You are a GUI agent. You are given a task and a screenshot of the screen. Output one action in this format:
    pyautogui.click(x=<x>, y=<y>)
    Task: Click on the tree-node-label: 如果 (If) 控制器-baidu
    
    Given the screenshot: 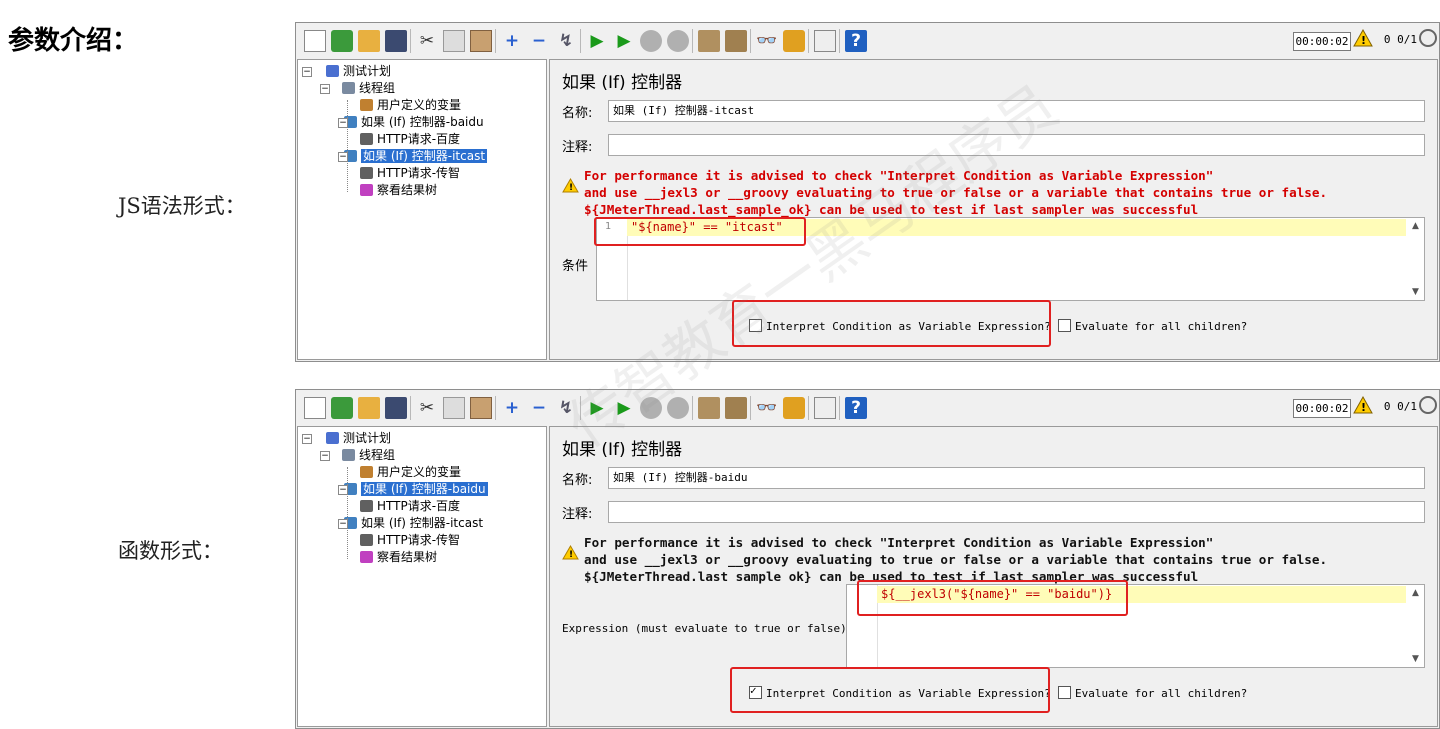 What is the action you would take?
    pyautogui.click(x=424, y=489)
    